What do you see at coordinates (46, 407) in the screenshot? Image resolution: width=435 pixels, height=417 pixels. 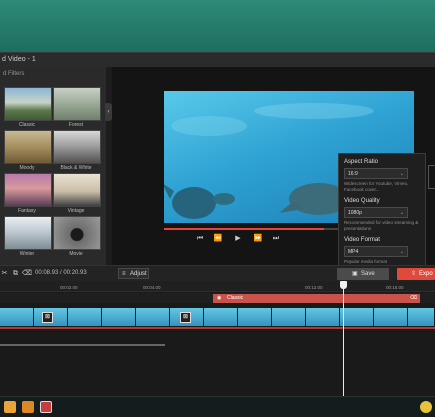 I see `video-editor-taskbar-icon` at bounding box center [46, 407].